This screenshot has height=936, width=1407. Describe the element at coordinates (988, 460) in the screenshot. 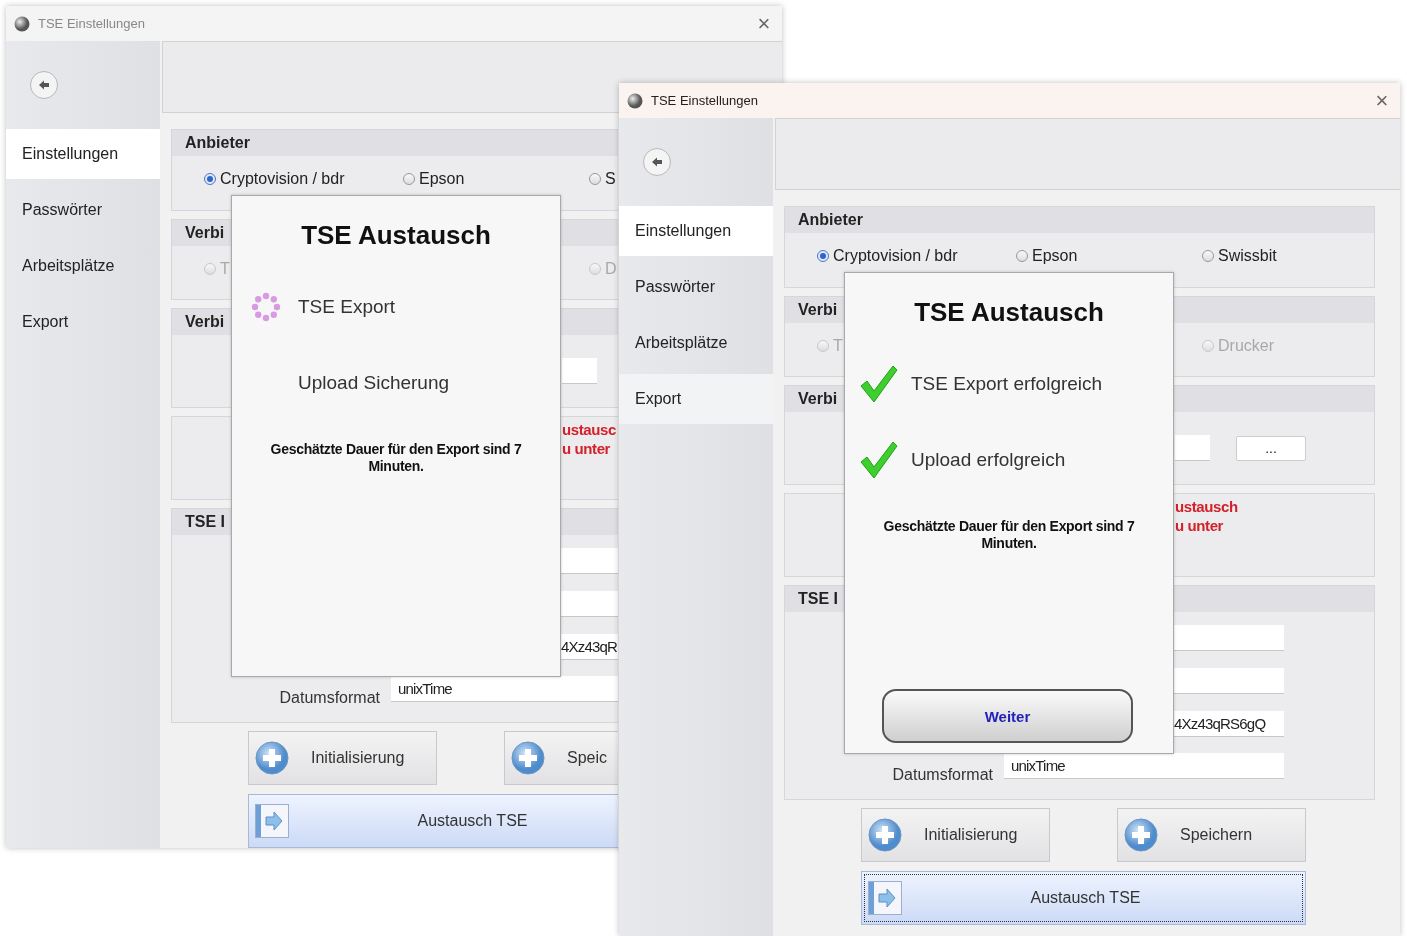

I see `step-label: Upload erfolgreich` at that location.